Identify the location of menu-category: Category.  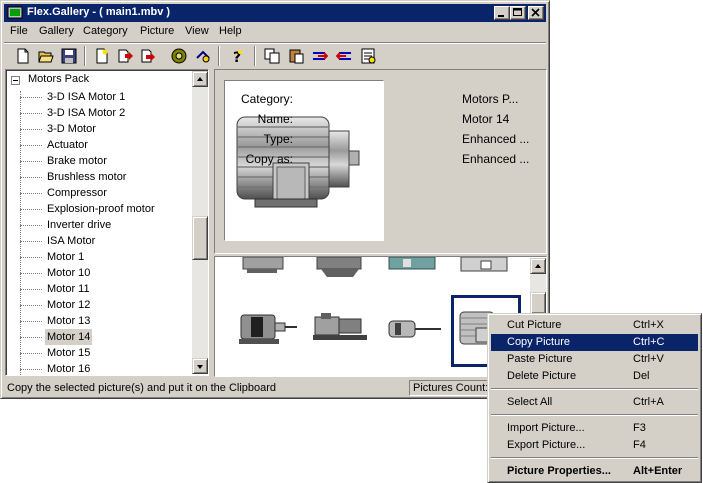
(105, 31).